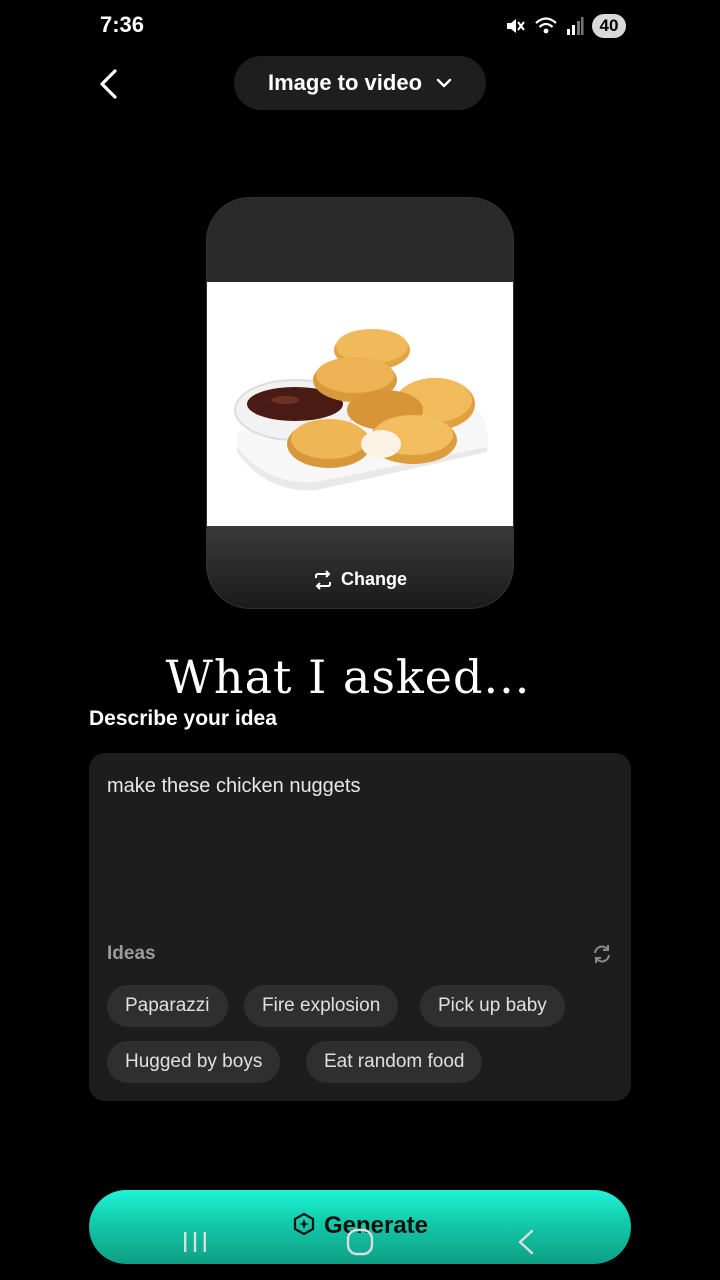  Describe the element at coordinates (304, 1224) in the screenshot. I see `sparkle-hexagon-icon` at that location.